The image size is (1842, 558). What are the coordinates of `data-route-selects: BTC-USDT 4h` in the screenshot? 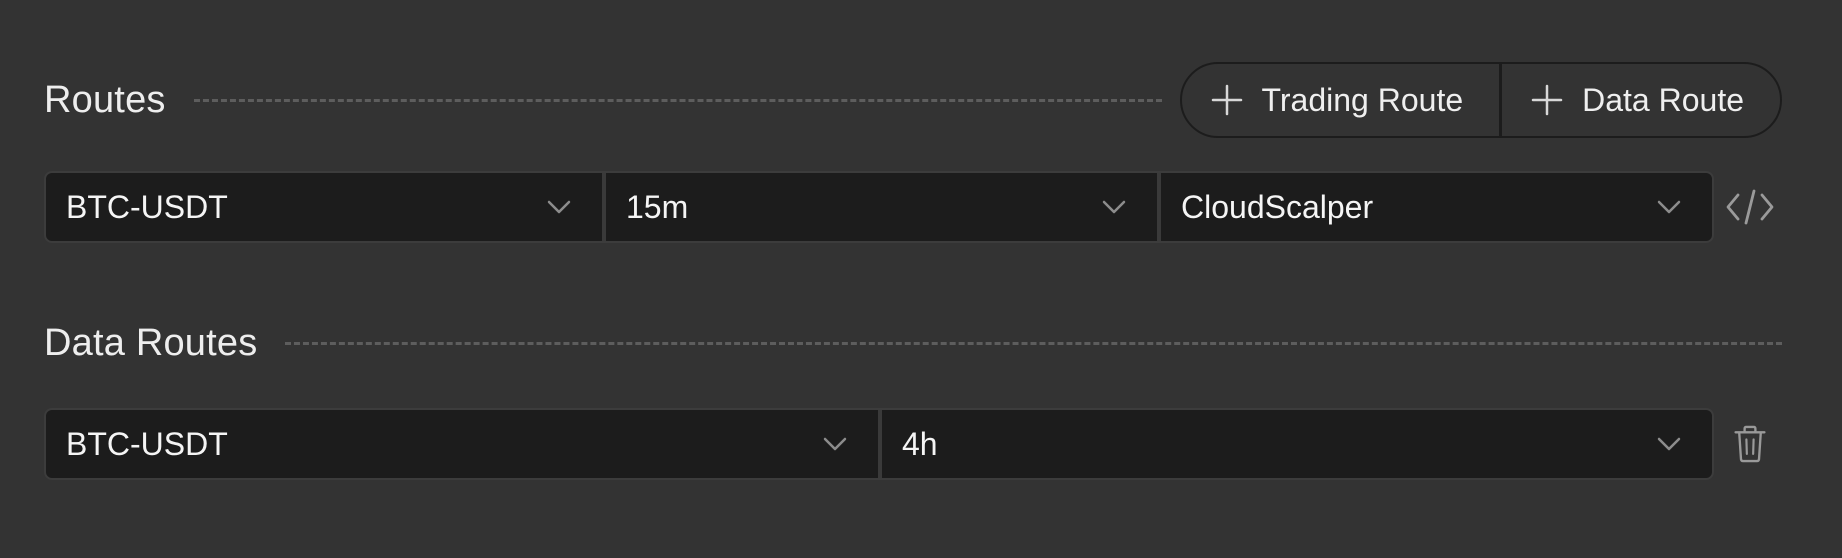 It's located at (879, 444).